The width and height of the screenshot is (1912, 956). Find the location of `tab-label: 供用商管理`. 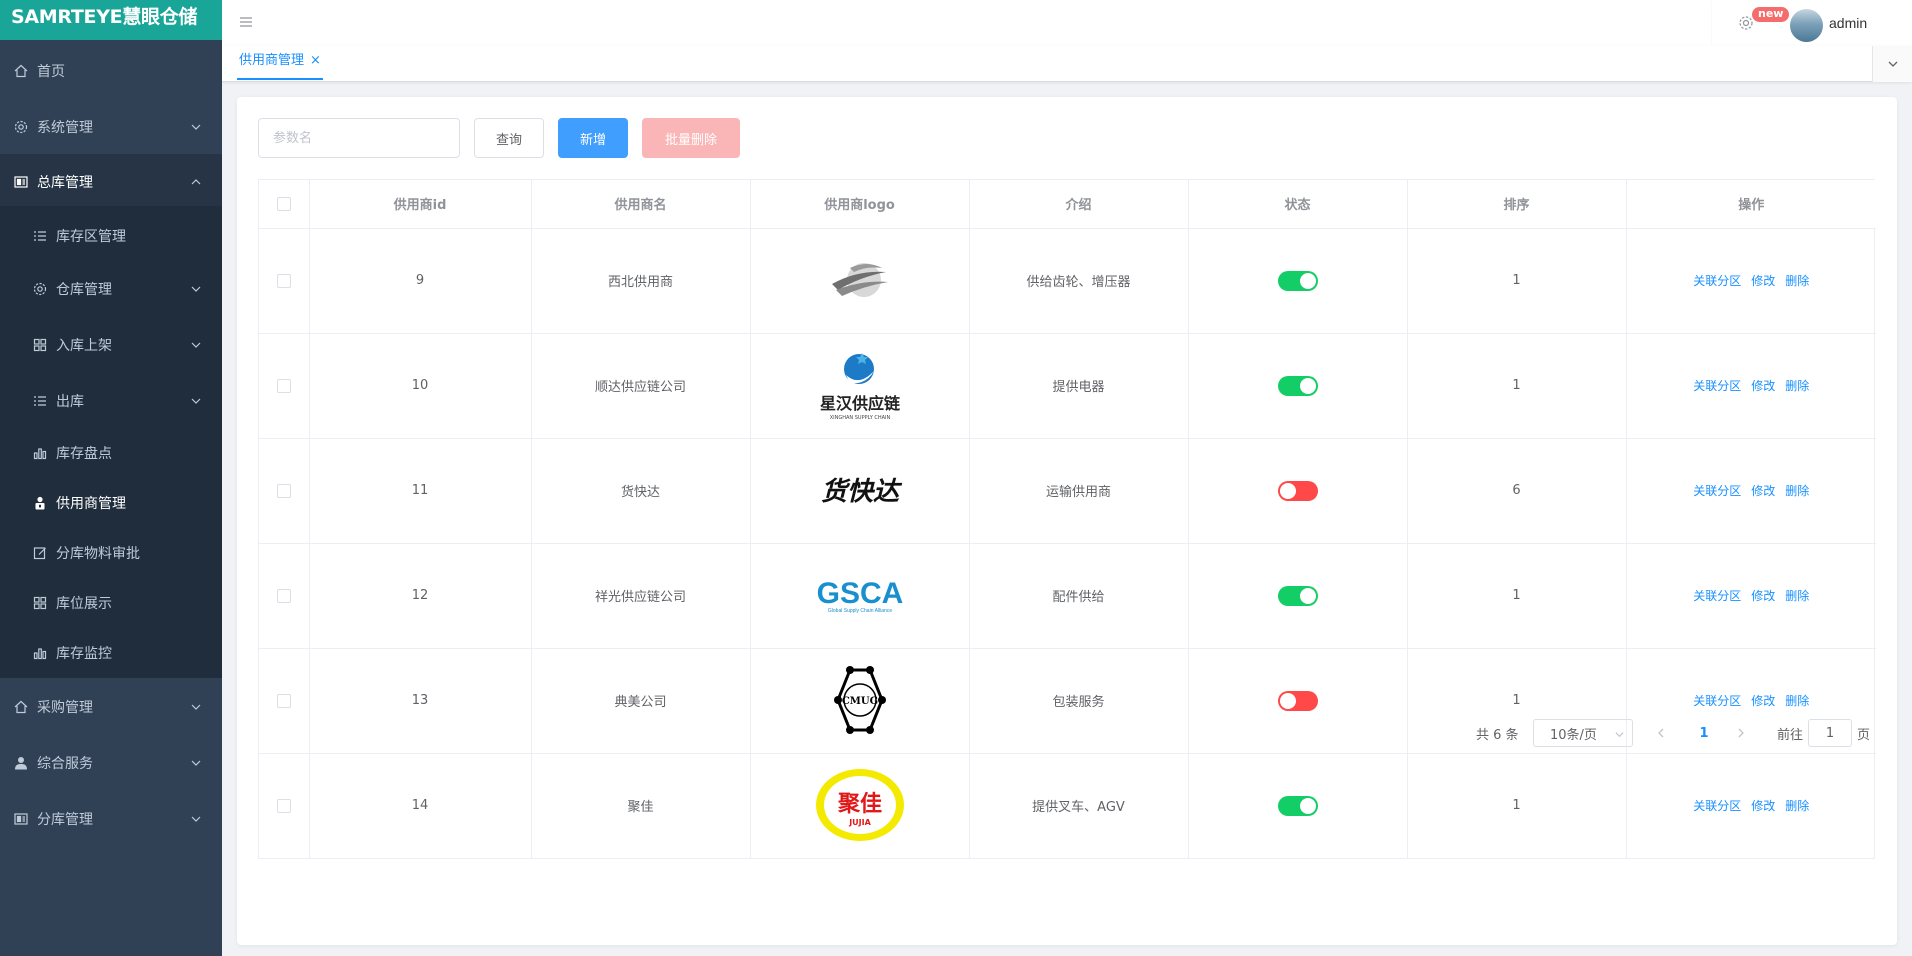

tab-label: 供用商管理 is located at coordinates (272, 60).